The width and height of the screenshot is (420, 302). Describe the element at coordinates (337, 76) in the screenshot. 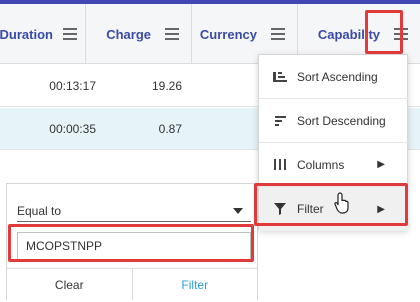

I see `menu-item-label: Sort Ascending` at that location.